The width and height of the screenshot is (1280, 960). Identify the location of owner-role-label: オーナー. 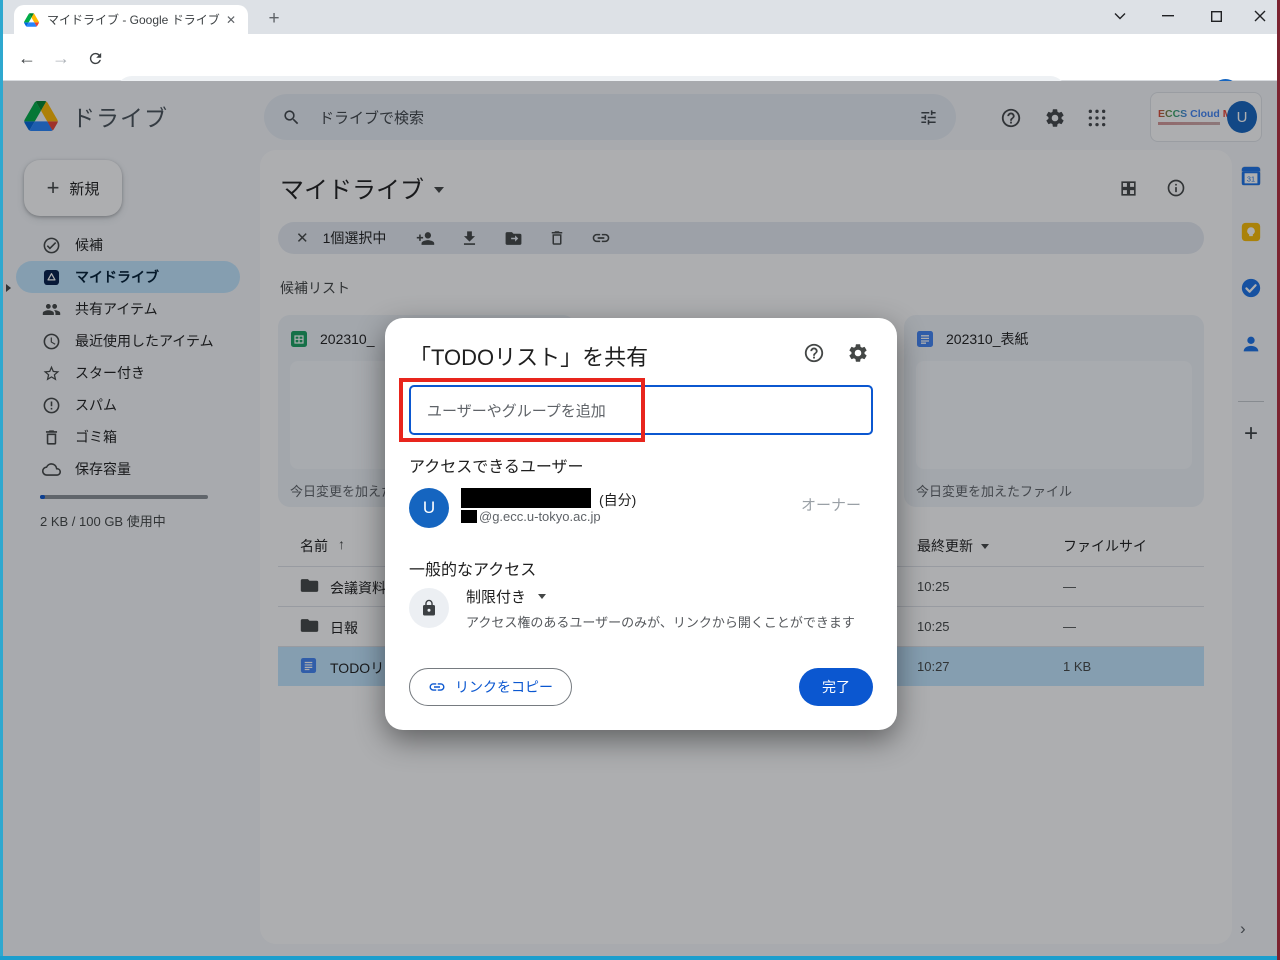
(830, 505).